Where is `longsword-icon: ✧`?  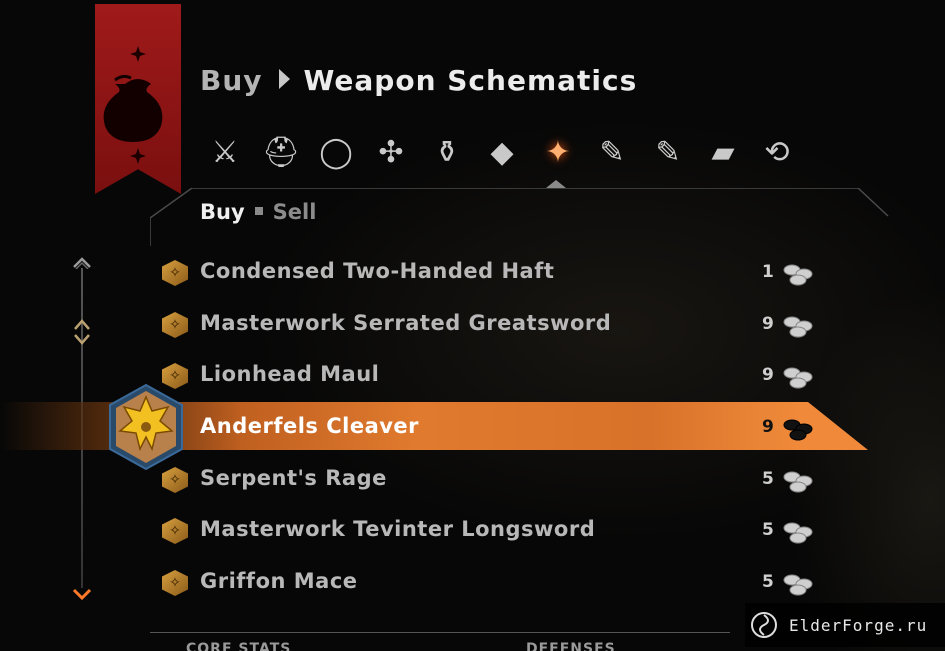
longsword-icon: ✧ is located at coordinates (175, 531).